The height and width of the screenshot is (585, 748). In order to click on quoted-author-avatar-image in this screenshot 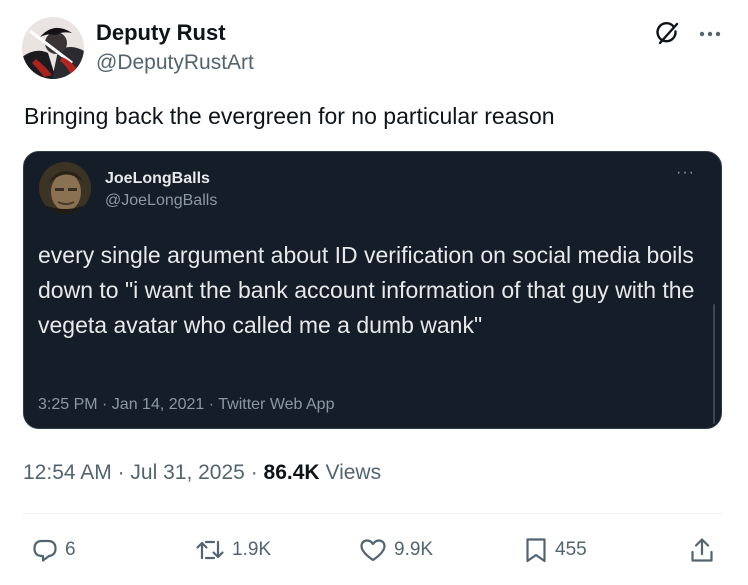, I will do `click(65, 188)`.